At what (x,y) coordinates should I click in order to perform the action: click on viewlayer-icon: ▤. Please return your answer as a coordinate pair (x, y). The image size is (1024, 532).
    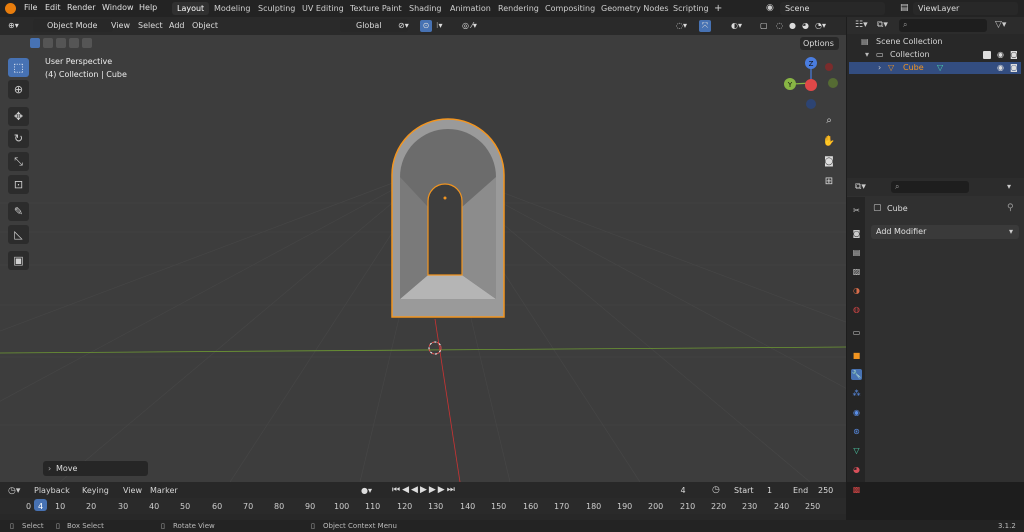
    Looking at the image, I should click on (904, 8).